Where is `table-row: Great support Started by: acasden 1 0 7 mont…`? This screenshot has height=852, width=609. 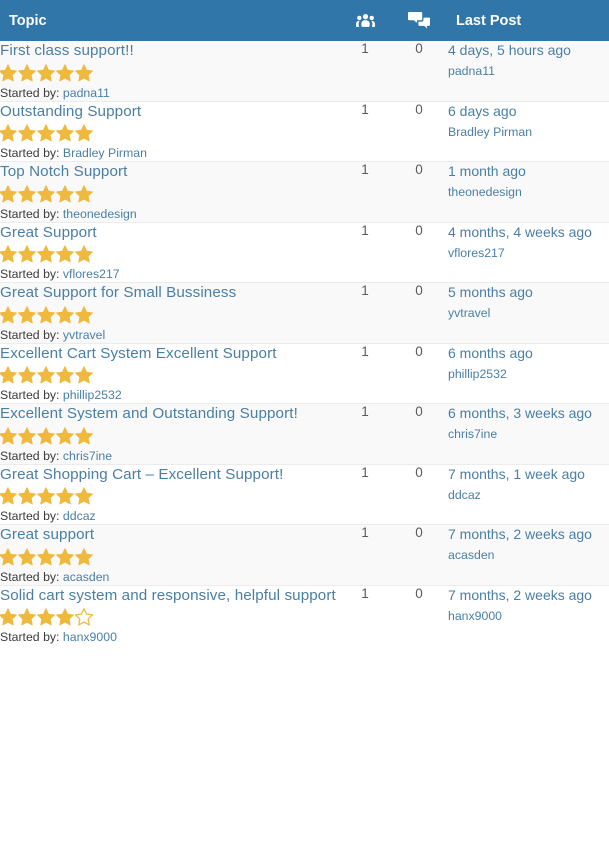
table-row: Great support Started by: acasden 1 0 7 mont… is located at coordinates (304, 554).